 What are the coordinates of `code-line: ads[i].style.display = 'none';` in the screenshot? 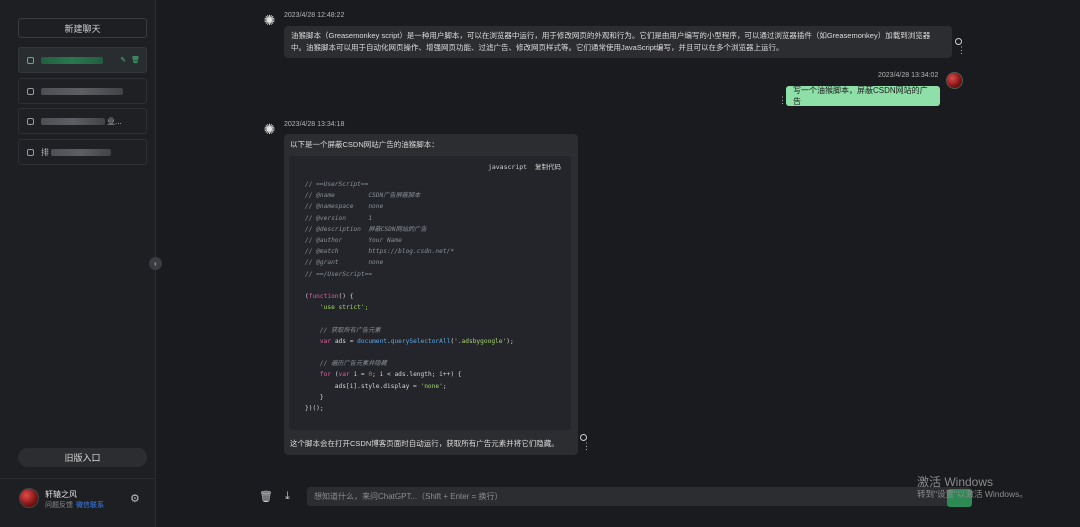 It's located at (376, 386).